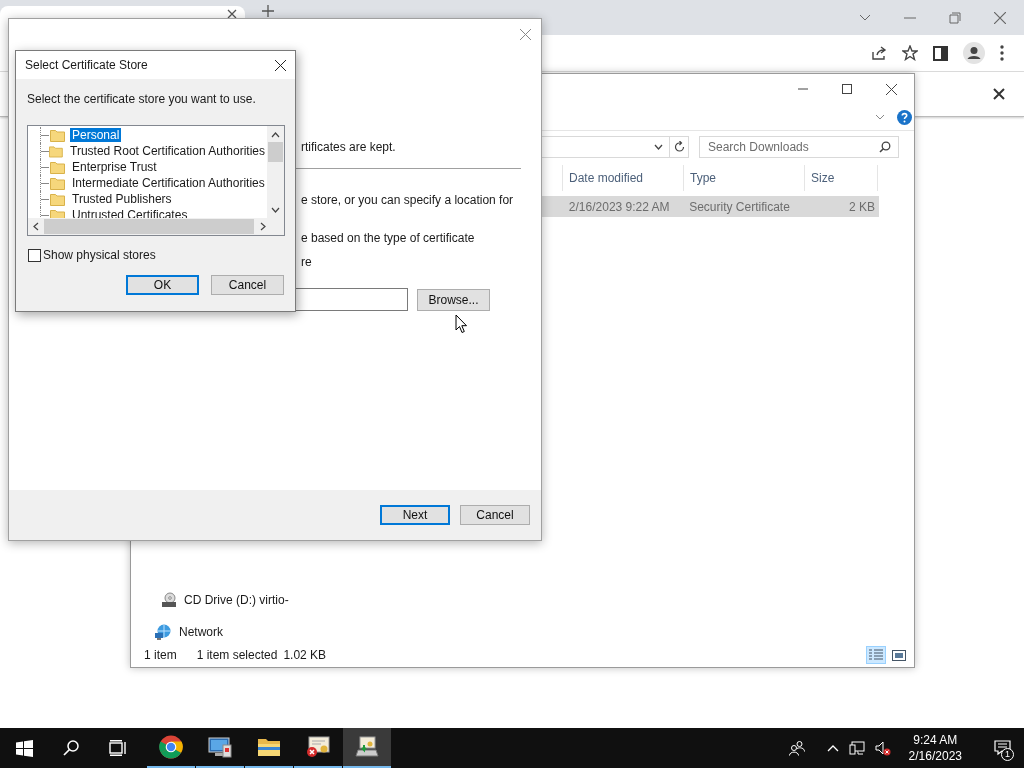  I want to click on wizard-text: e store, or you can specify a location for, so click(408, 200).